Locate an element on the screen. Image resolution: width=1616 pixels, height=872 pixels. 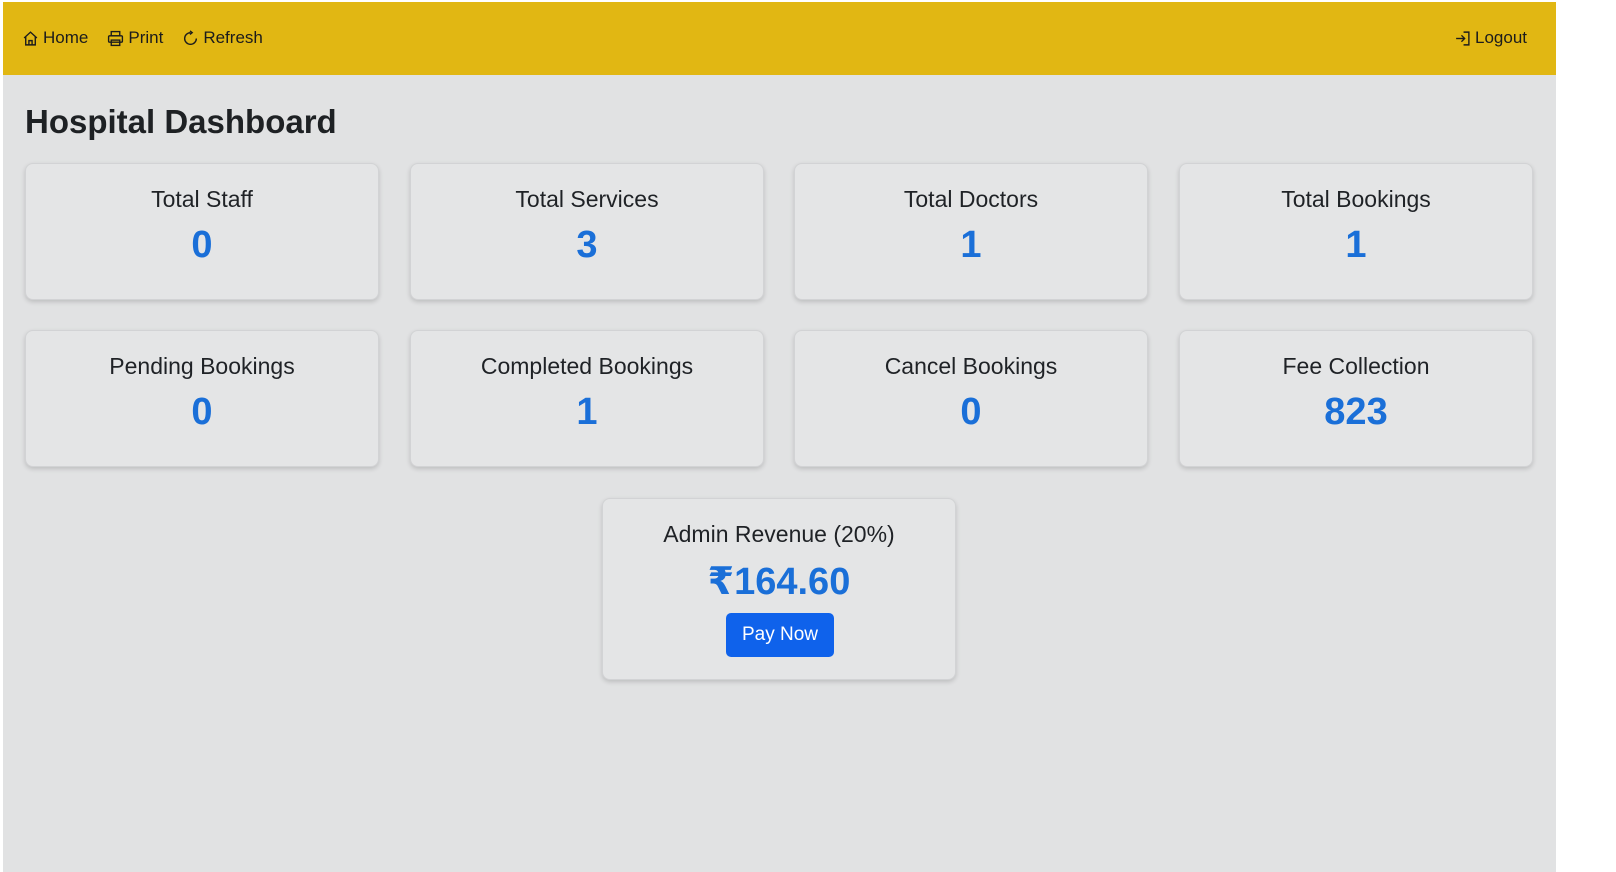
stat-card-total-staff: Total Staff 0 is located at coordinates (202, 231).